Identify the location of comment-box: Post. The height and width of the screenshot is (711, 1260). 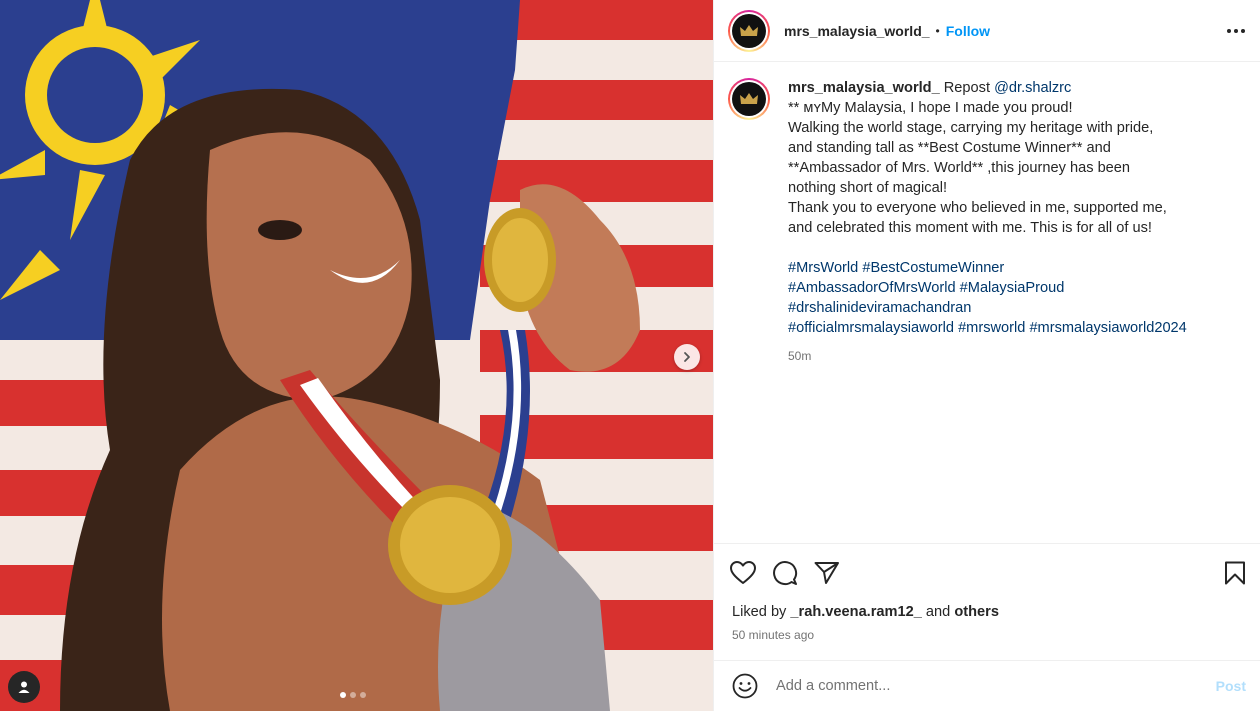
(987, 685).